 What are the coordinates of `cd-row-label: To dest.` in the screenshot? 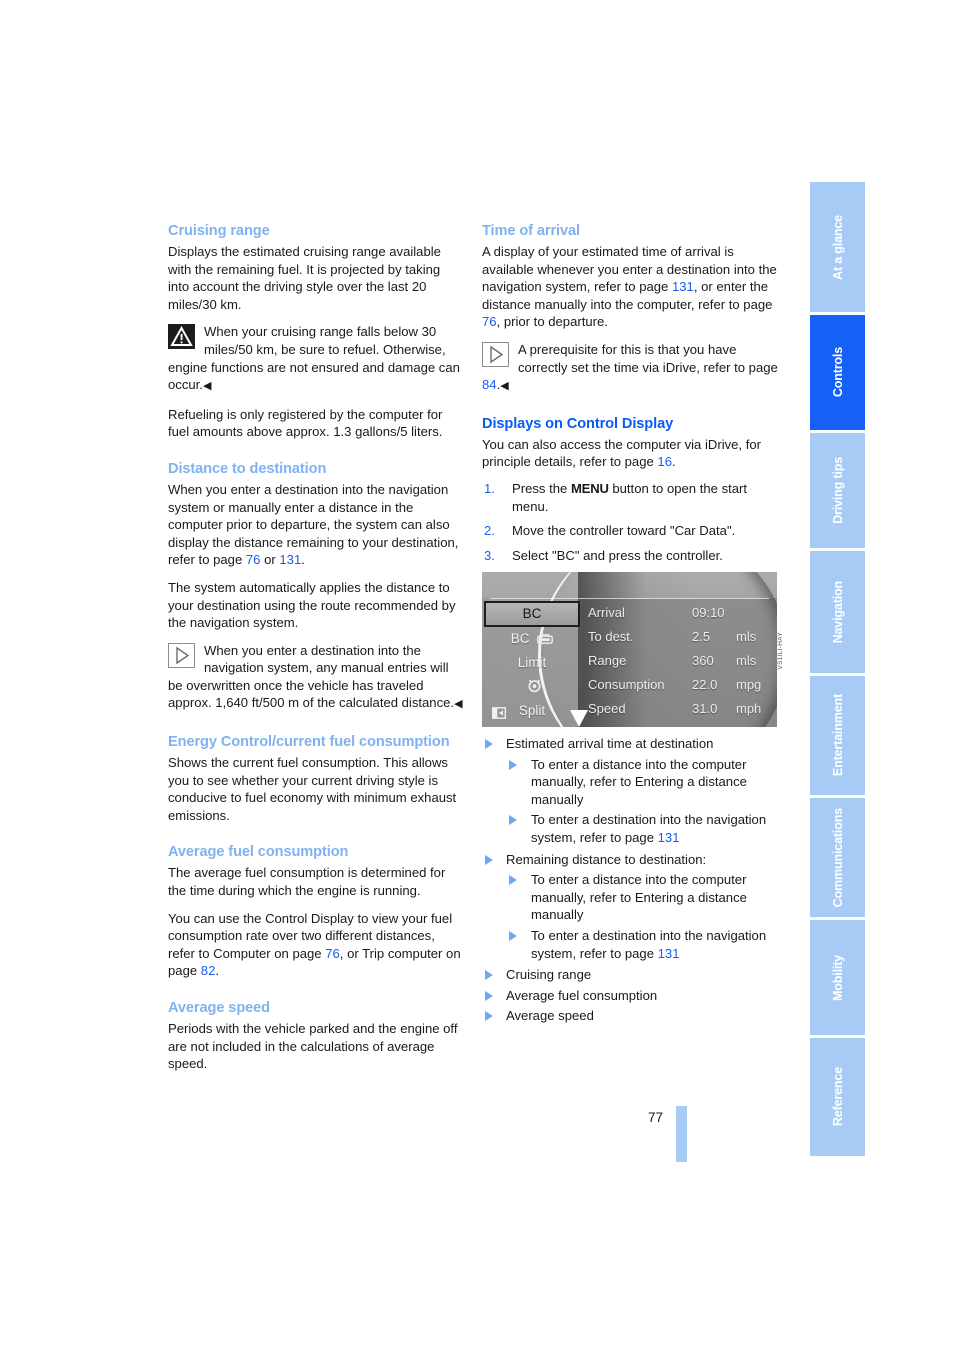 It's located at (611, 636).